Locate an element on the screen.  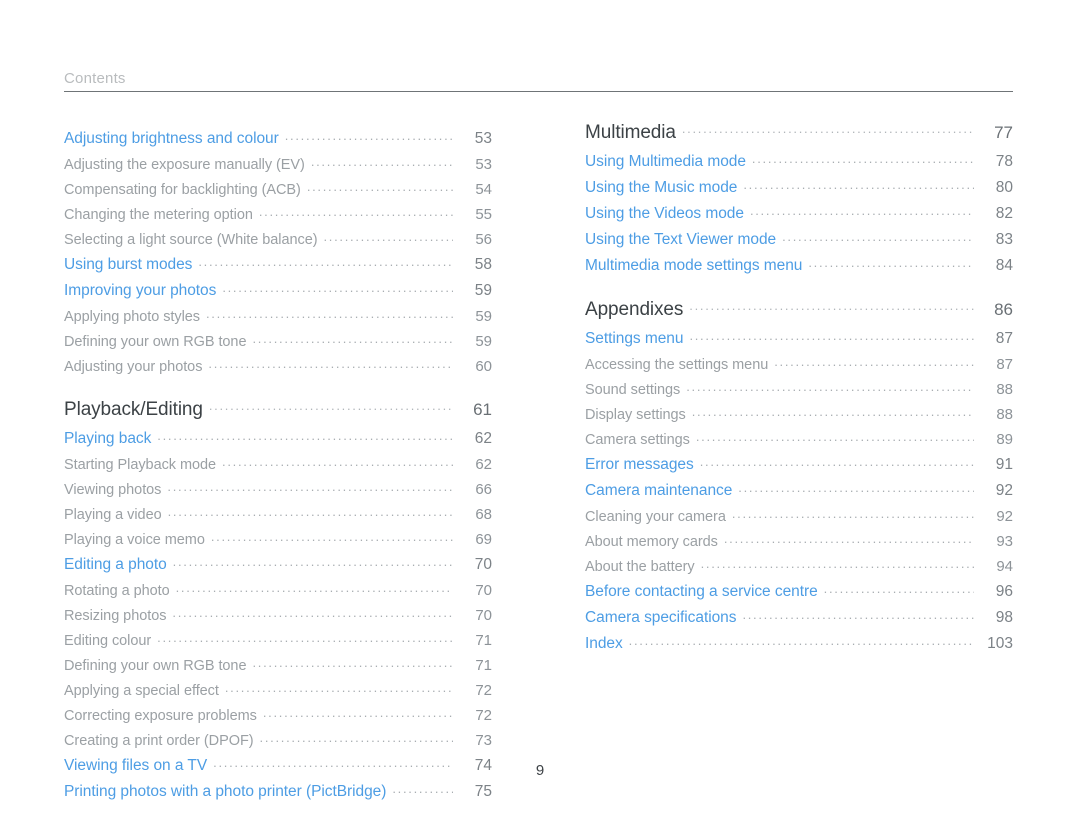
toc-entry-label: Camera specifications is located at coordinates (661, 617).